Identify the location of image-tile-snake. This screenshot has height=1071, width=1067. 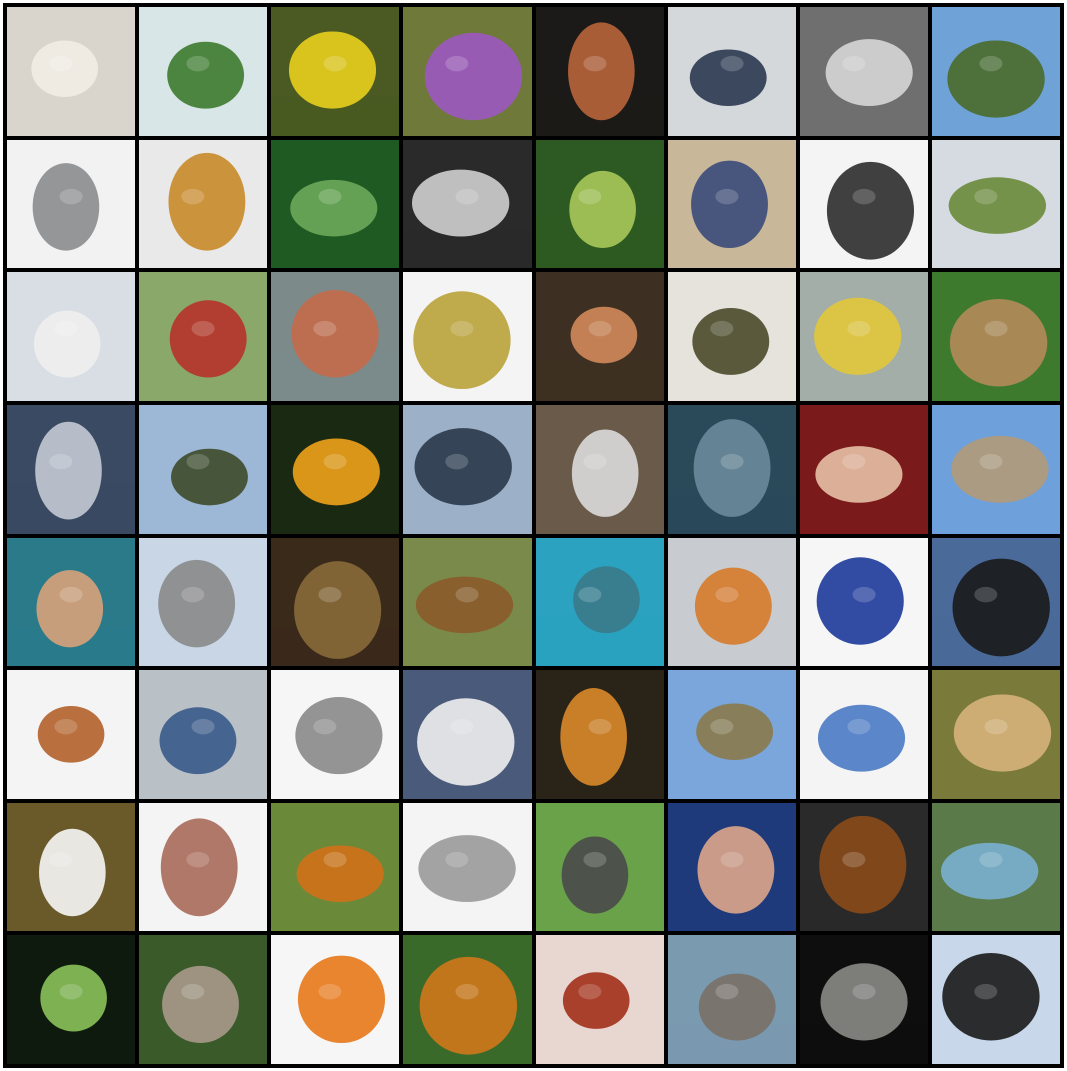
(731, 336).